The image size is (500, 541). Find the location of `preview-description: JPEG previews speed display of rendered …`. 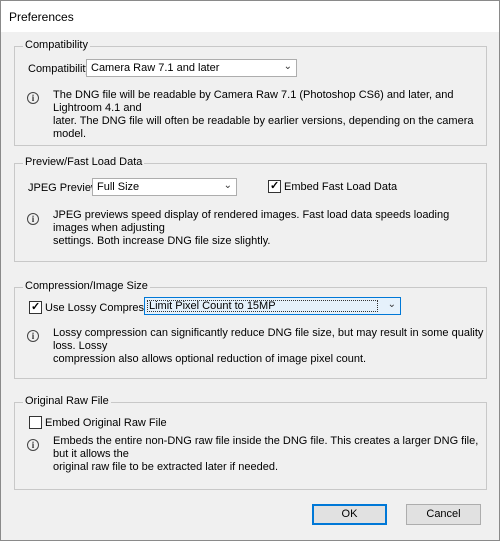

preview-description: JPEG previews speed display of rendered … is located at coordinates (269, 228).